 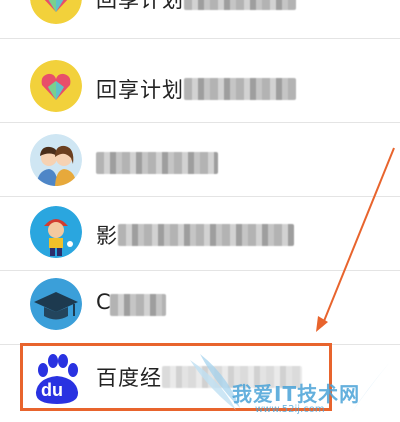 What do you see at coordinates (296, 394) in the screenshot?
I see `watermark-text: 我爱IT技术网` at bounding box center [296, 394].